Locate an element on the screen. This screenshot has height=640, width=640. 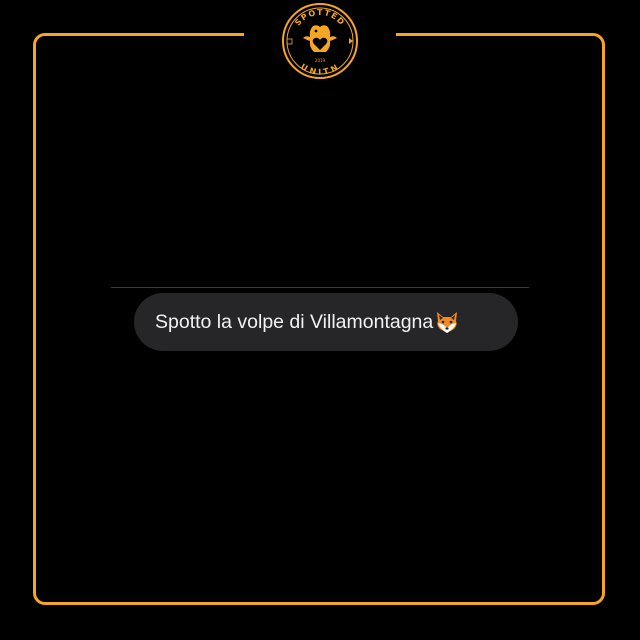
message-text: Spotto la volpe di Villamontagna is located at coordinates (294, 321).